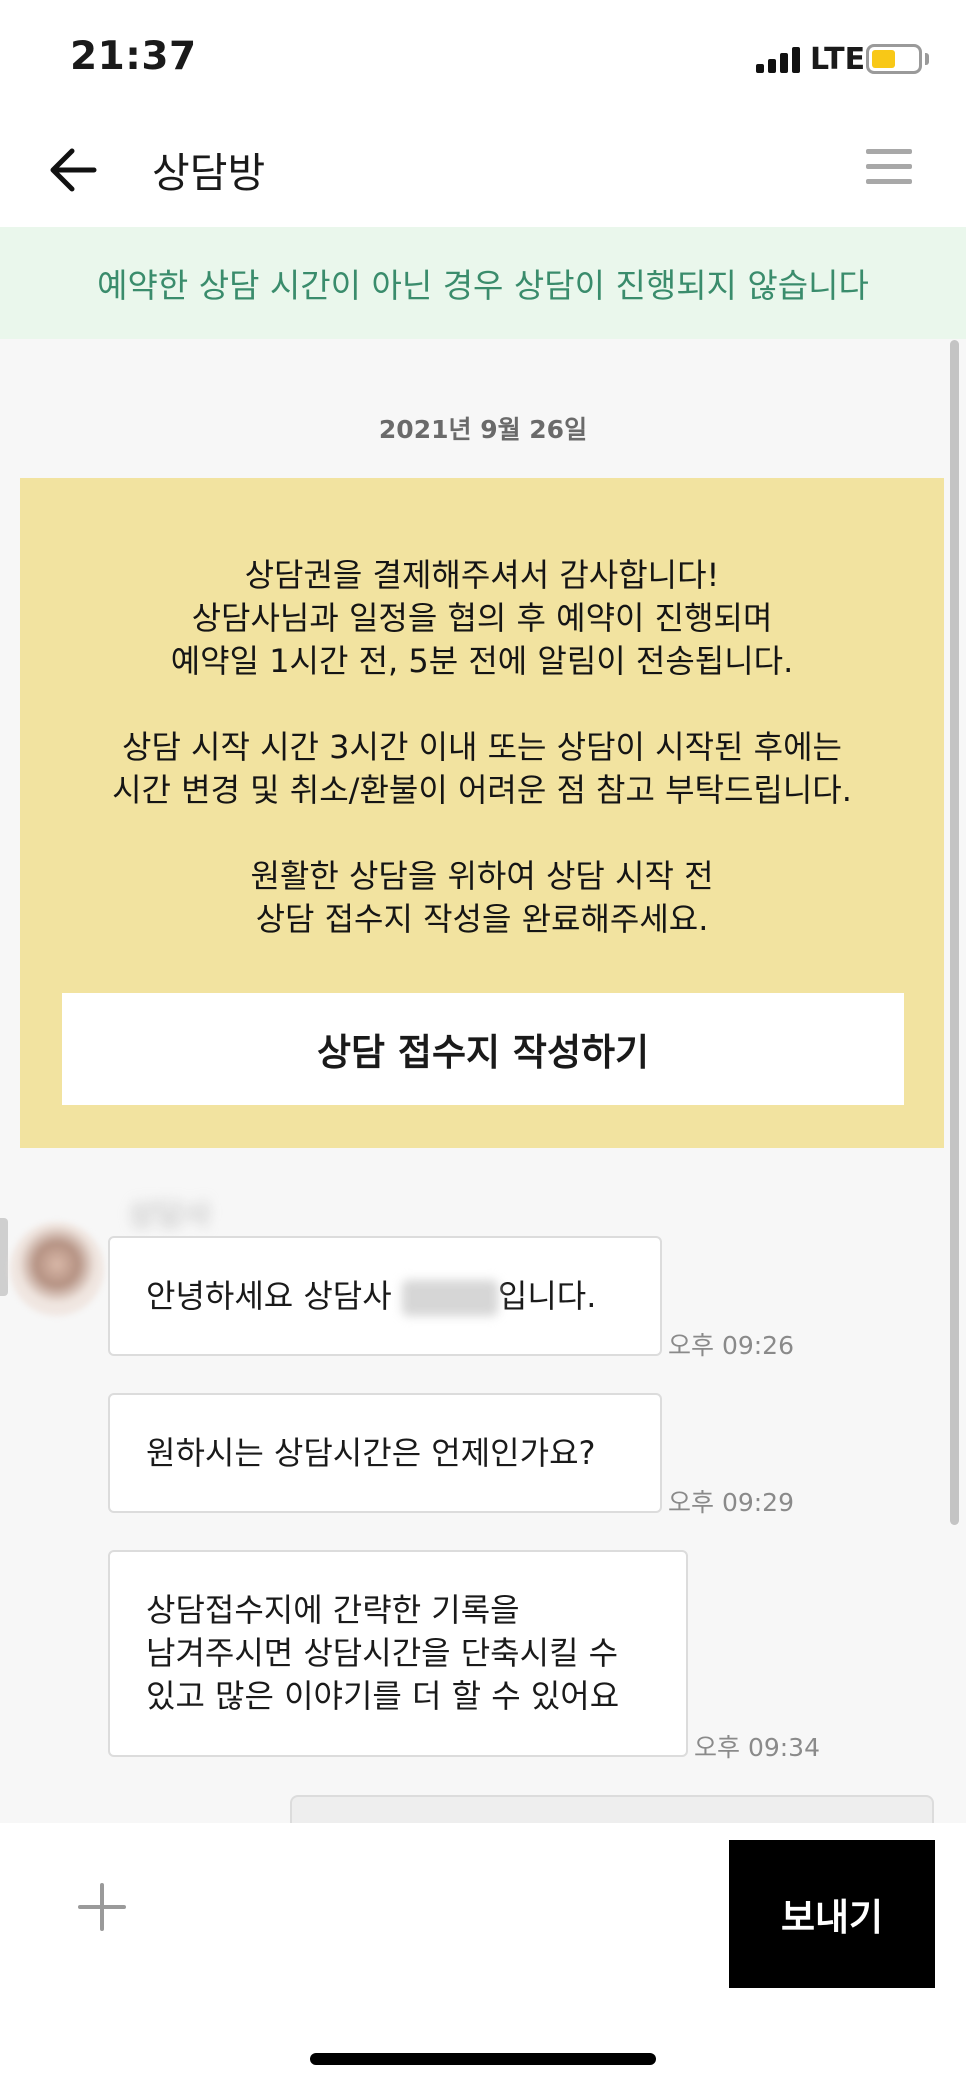 This screenshot has height=2092, width=966. I want to click on battery-level, so click(883, 59).